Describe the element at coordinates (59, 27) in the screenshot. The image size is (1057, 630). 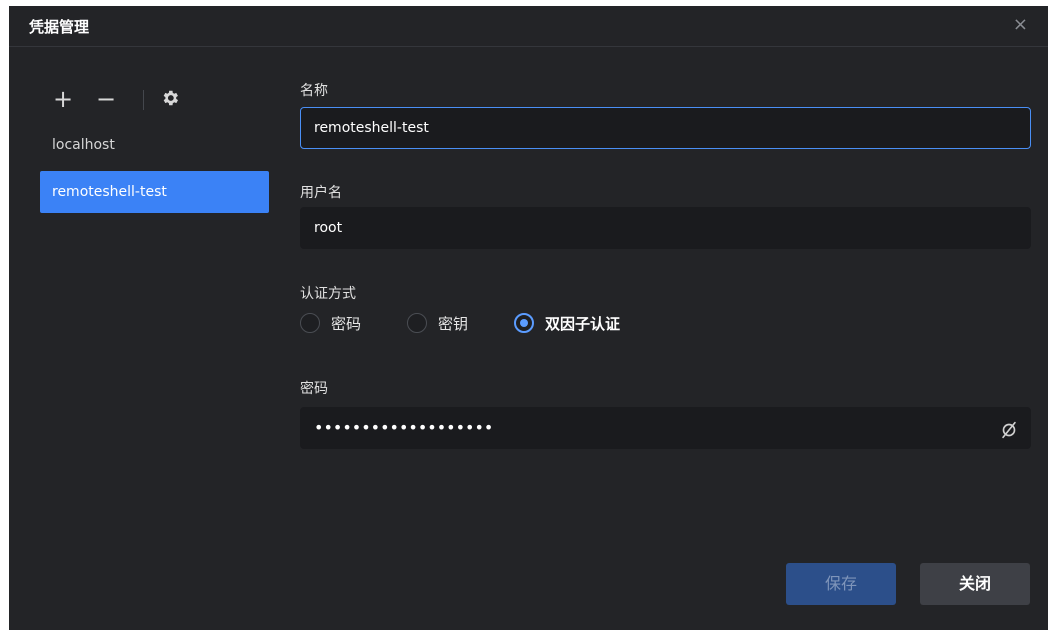
I see `dialog-title: 凭据管理` at that location.